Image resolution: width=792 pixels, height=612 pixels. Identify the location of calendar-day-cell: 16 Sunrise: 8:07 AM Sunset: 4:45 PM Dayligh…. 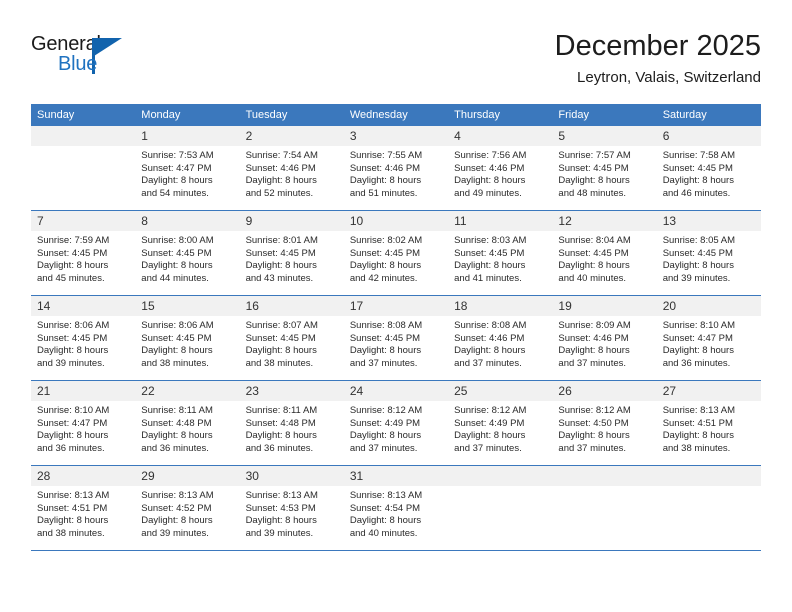
(291, 338).